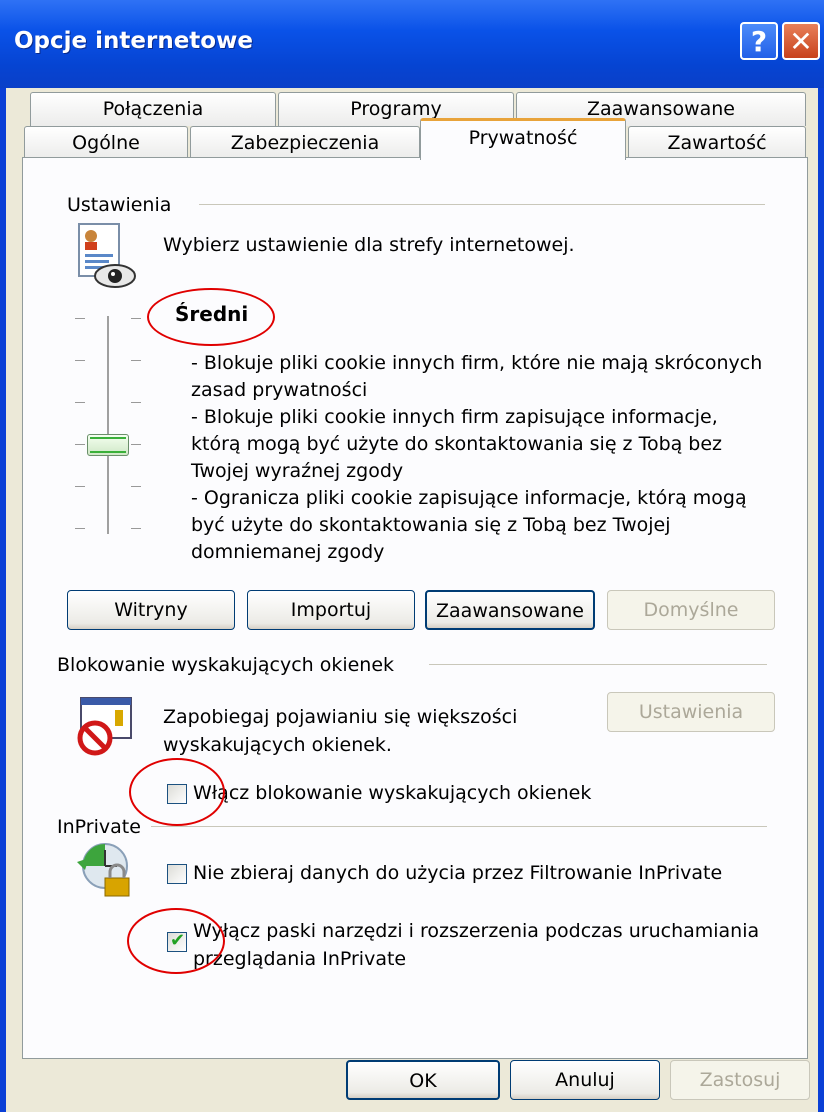 The height and width of the screenshot is (1112, 824). Describe the element at coordinates (740, 1080) in the screenshot. I see `apply-button: Zastosuj` at that location.